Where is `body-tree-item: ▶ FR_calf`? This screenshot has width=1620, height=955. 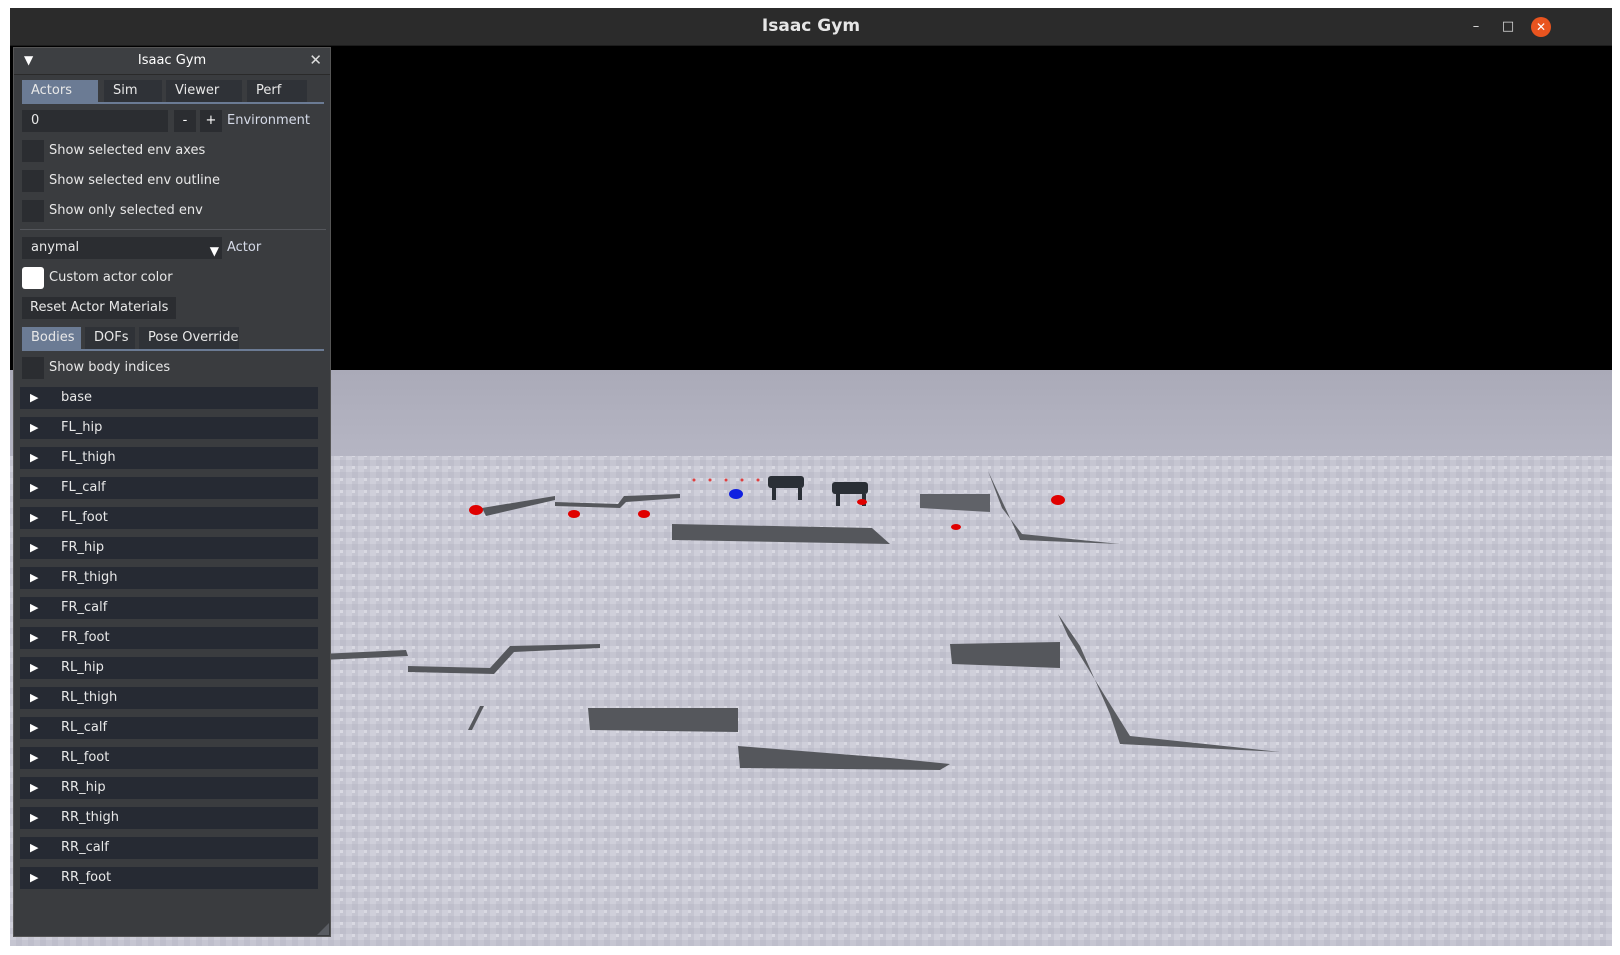
body-tree-item: ▶ FR_calf is located at coordinates (169, 608).